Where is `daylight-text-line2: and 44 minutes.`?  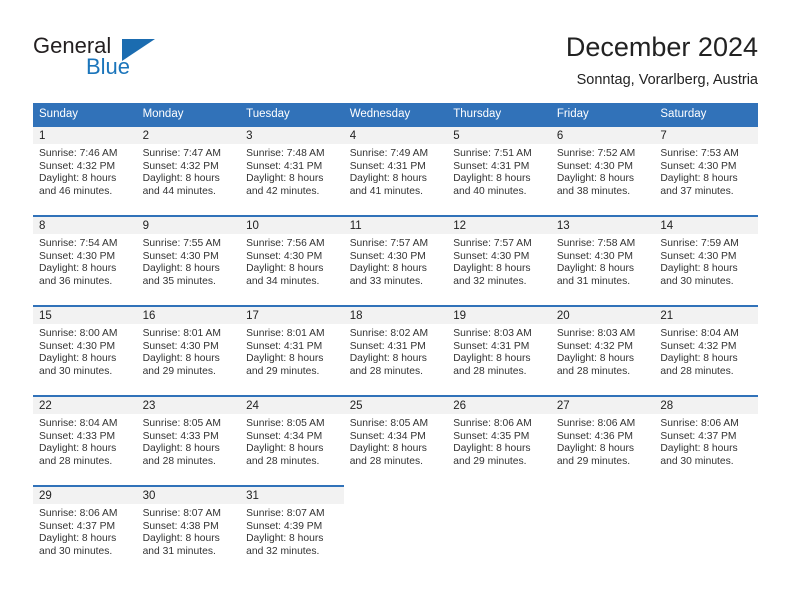 daylight-text-line2: and 44 minutes. is located at coordinates (179, 191).